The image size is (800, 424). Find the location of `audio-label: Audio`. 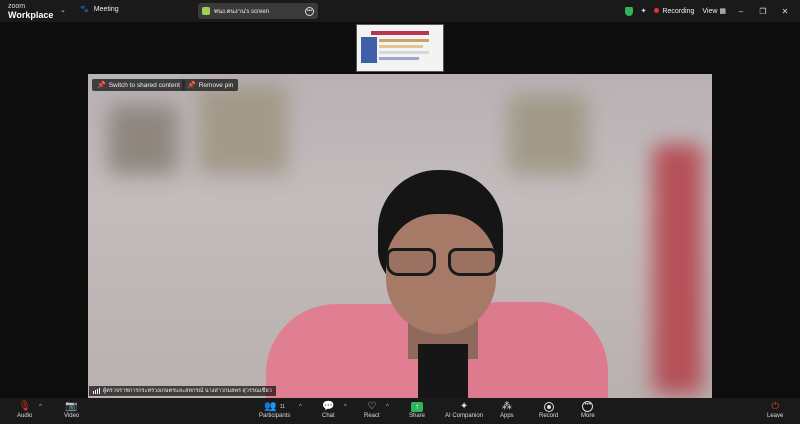

audio-label: Audio is located at coordinates (25, 416).